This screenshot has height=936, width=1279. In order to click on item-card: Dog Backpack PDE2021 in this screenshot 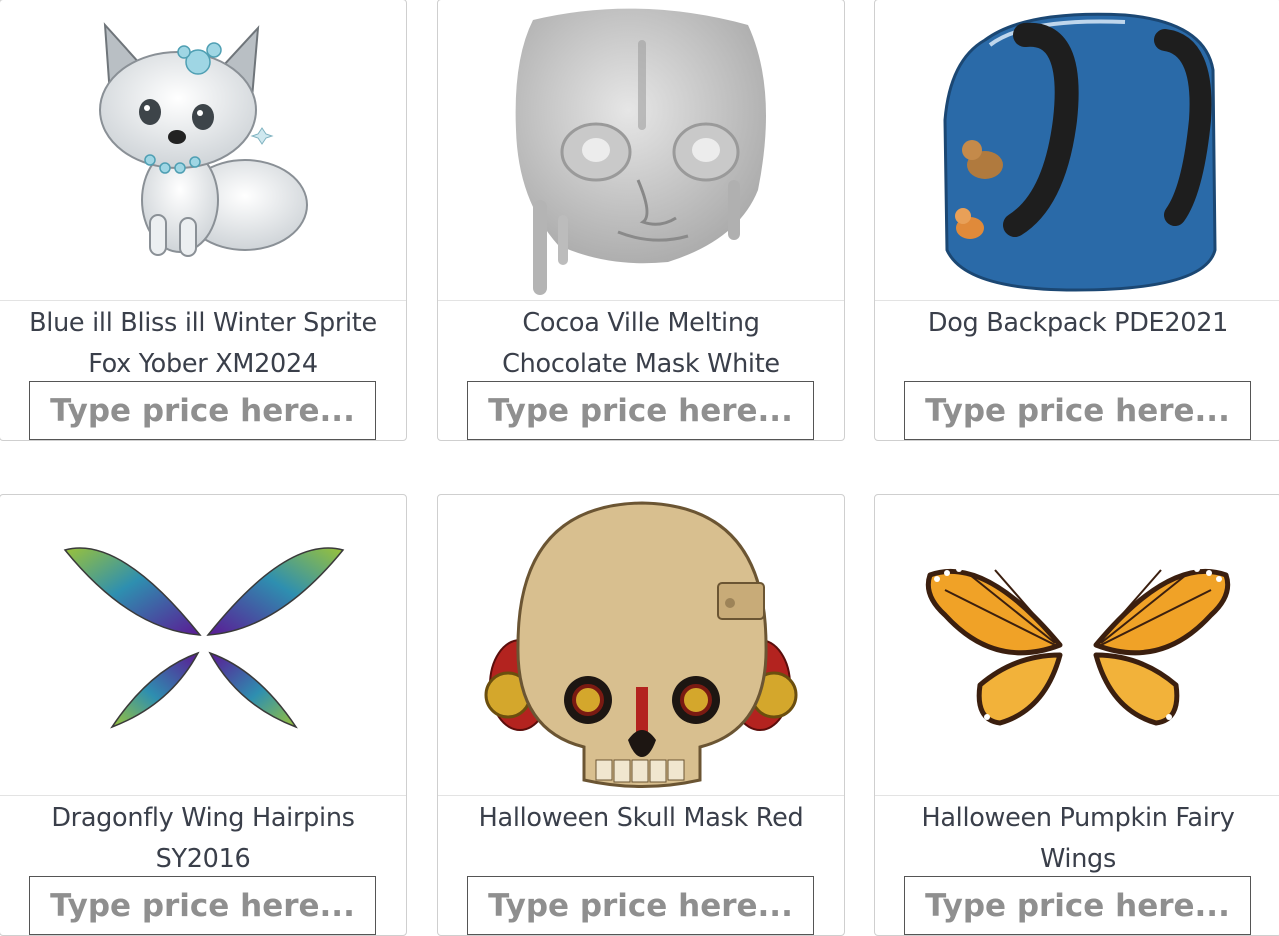, I will do `click(1076, 220)`.